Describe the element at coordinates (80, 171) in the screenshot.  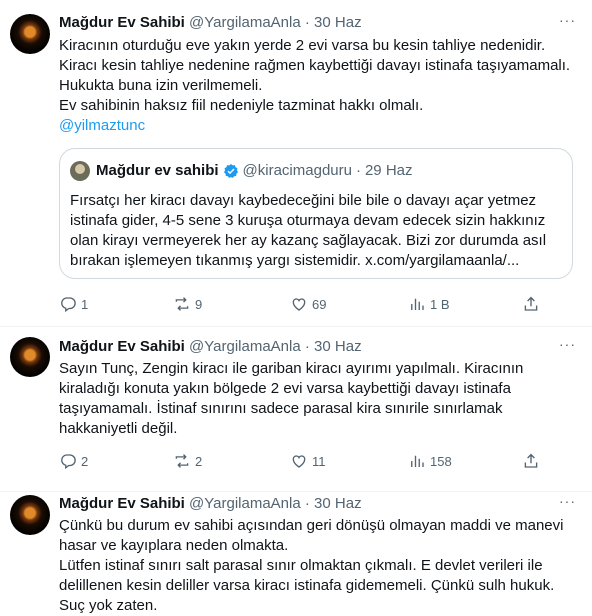
I see `quote-avatar` at that location.